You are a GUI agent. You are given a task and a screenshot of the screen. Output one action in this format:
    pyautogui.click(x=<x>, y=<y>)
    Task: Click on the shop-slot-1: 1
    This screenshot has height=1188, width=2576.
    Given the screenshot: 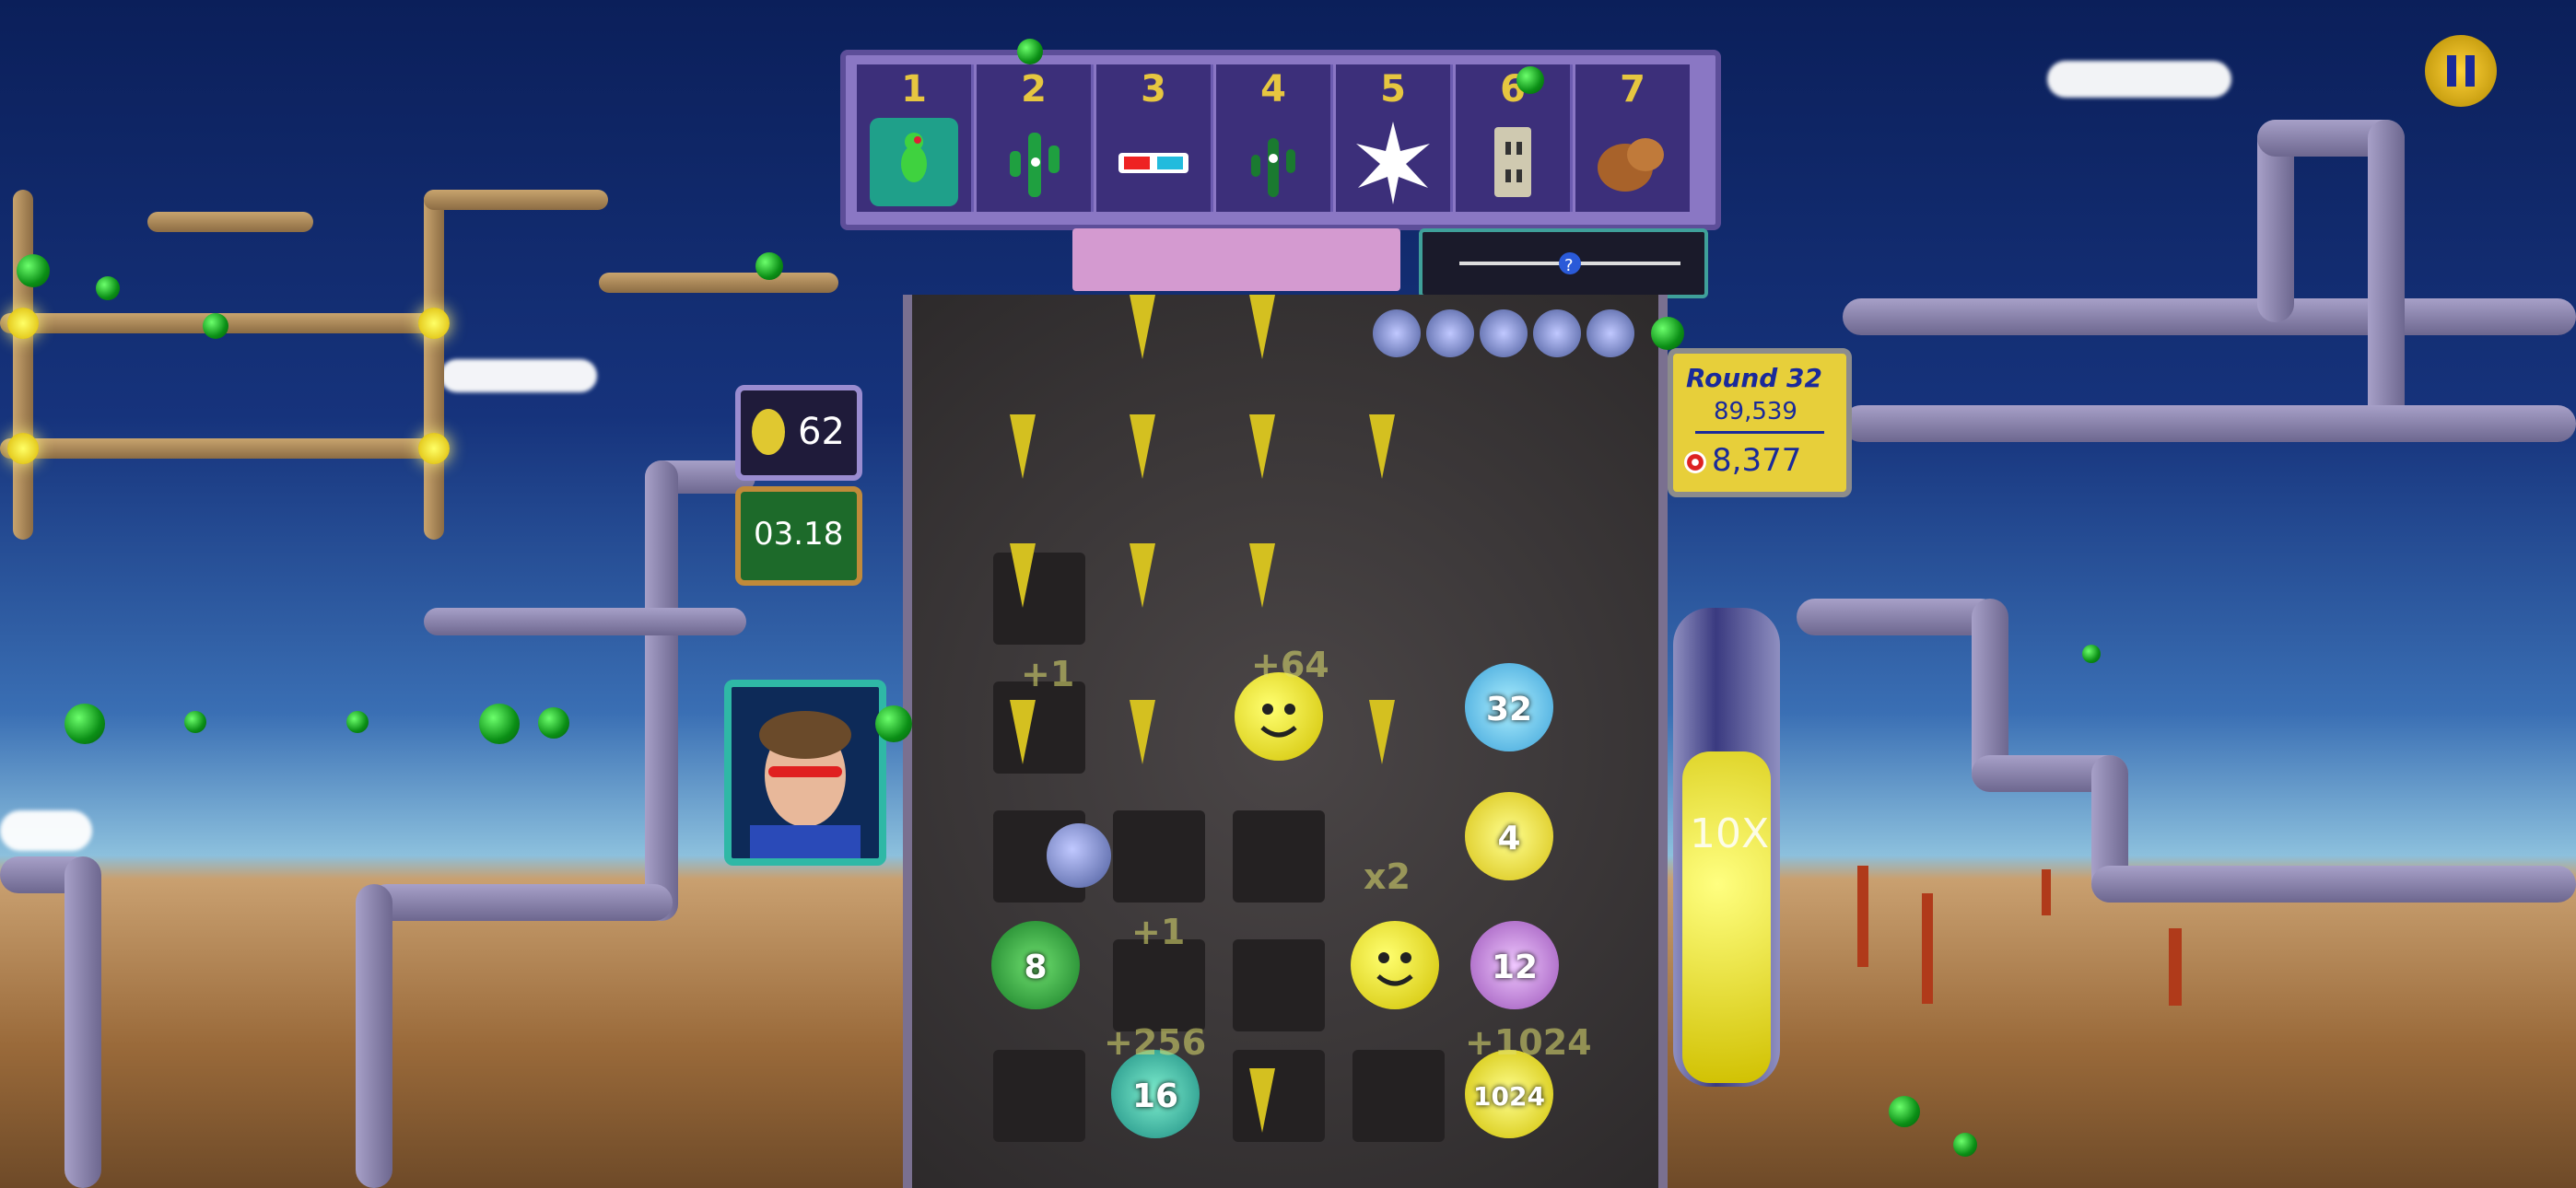 What is the action you would take?
    pyautogui.click(x=915, y=138)
    